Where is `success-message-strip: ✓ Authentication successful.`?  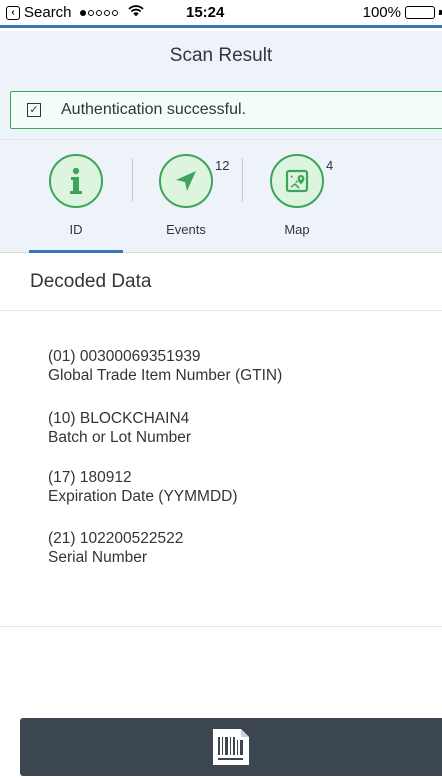 success-message-strip: ✓ Authentication successful. is located at coordinates (226, 110).